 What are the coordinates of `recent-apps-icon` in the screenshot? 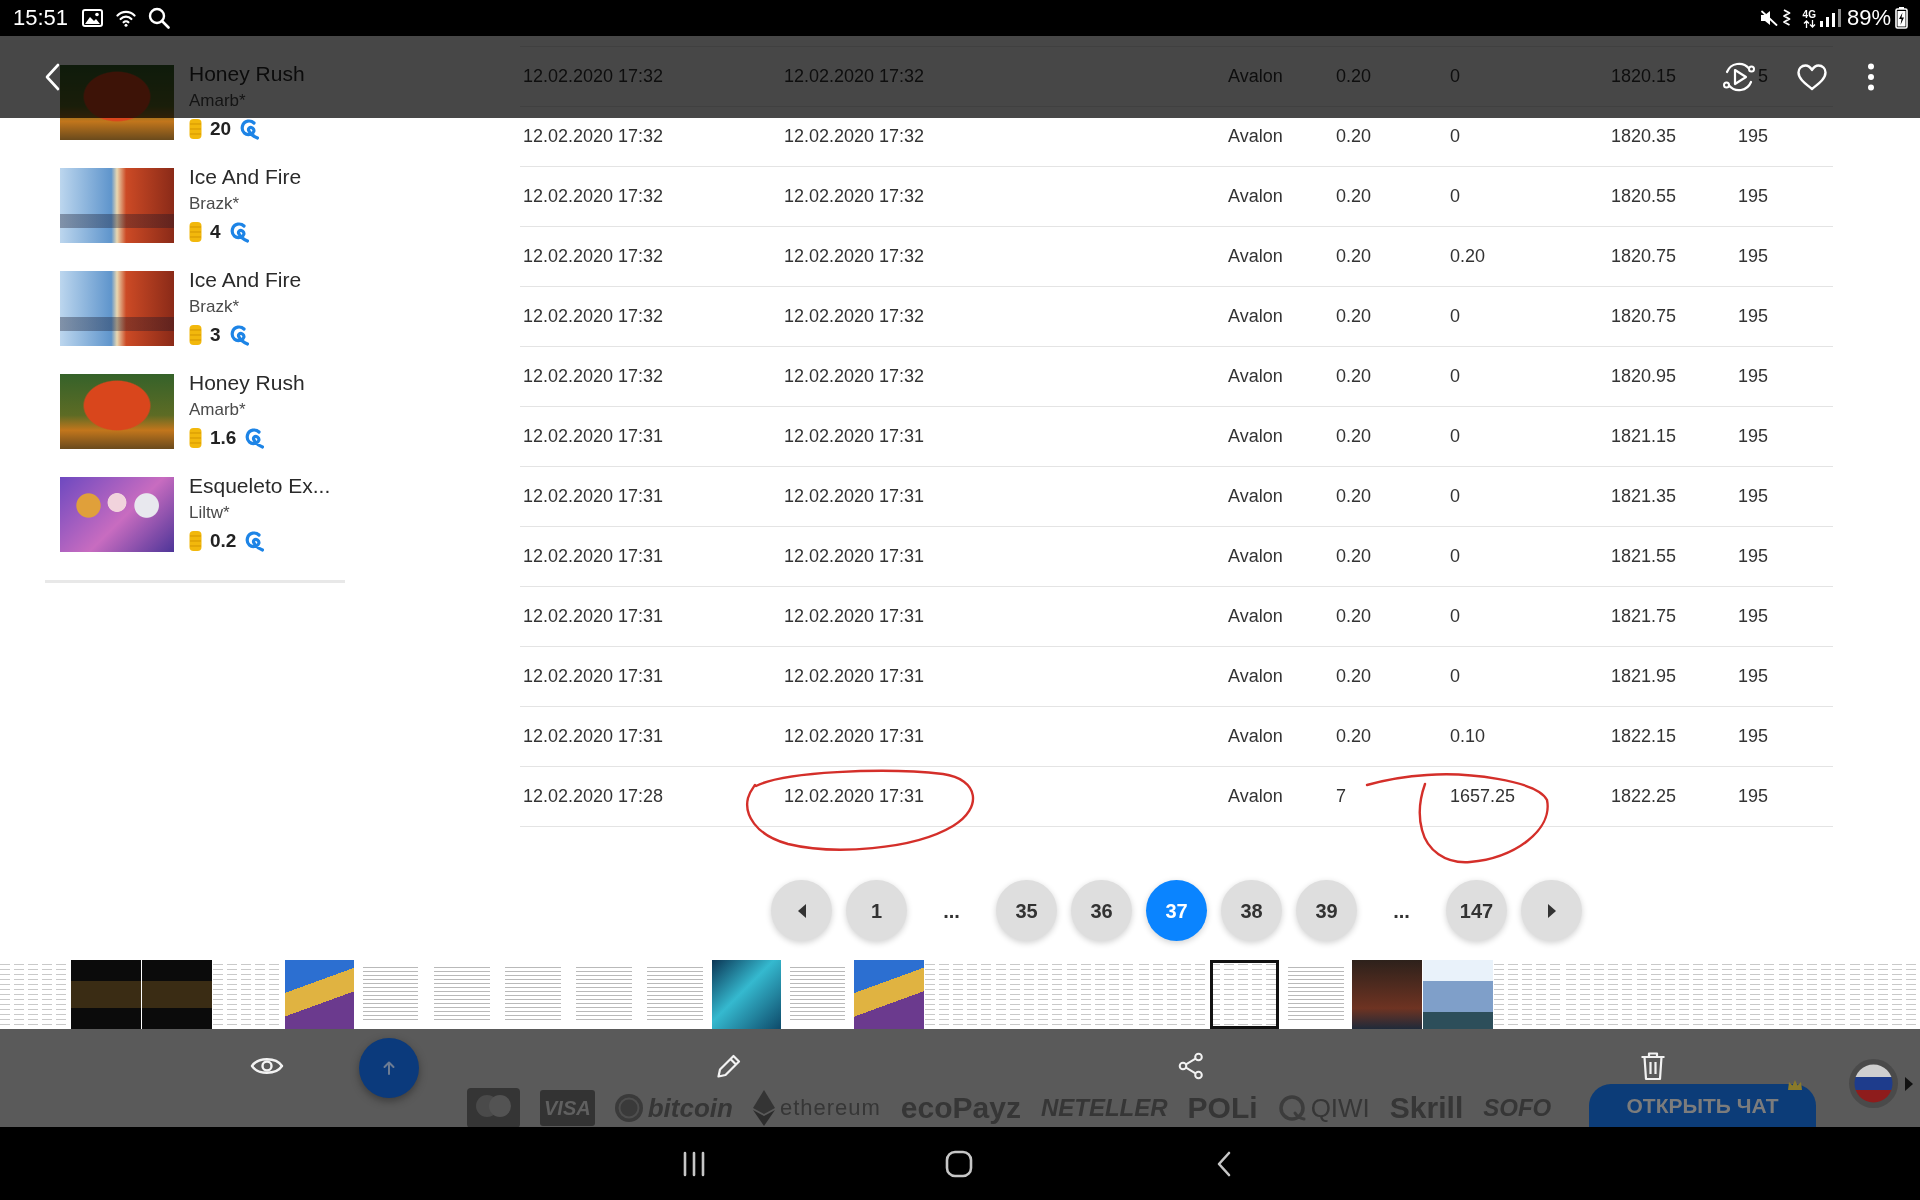 It's located at (693, 1163).